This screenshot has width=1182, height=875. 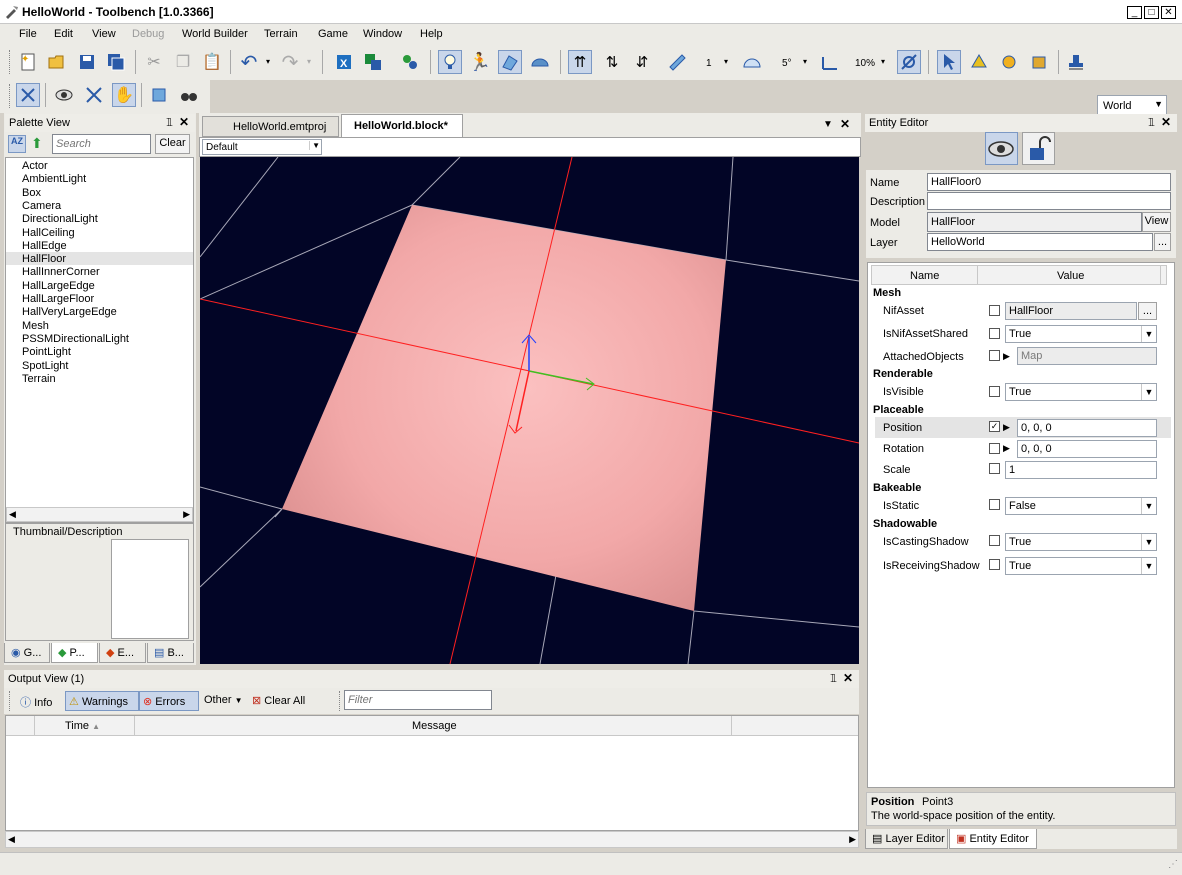 What do you see at coordinates (40, 144) in the screenshot?
I see `sort-category-icon: ⬆` at bounding box center [40, 144].